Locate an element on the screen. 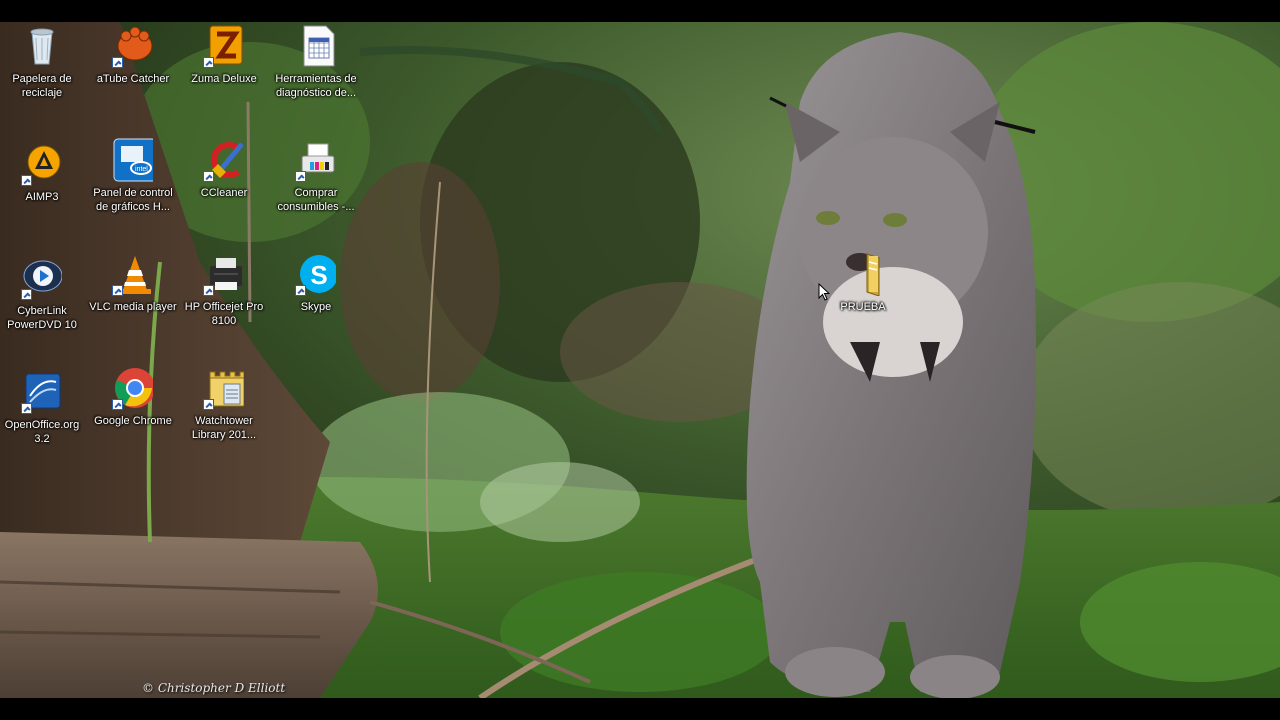 The width and height of the screenshot is (1280, 720). aimp3-icon is located at coordinates (41, 164).